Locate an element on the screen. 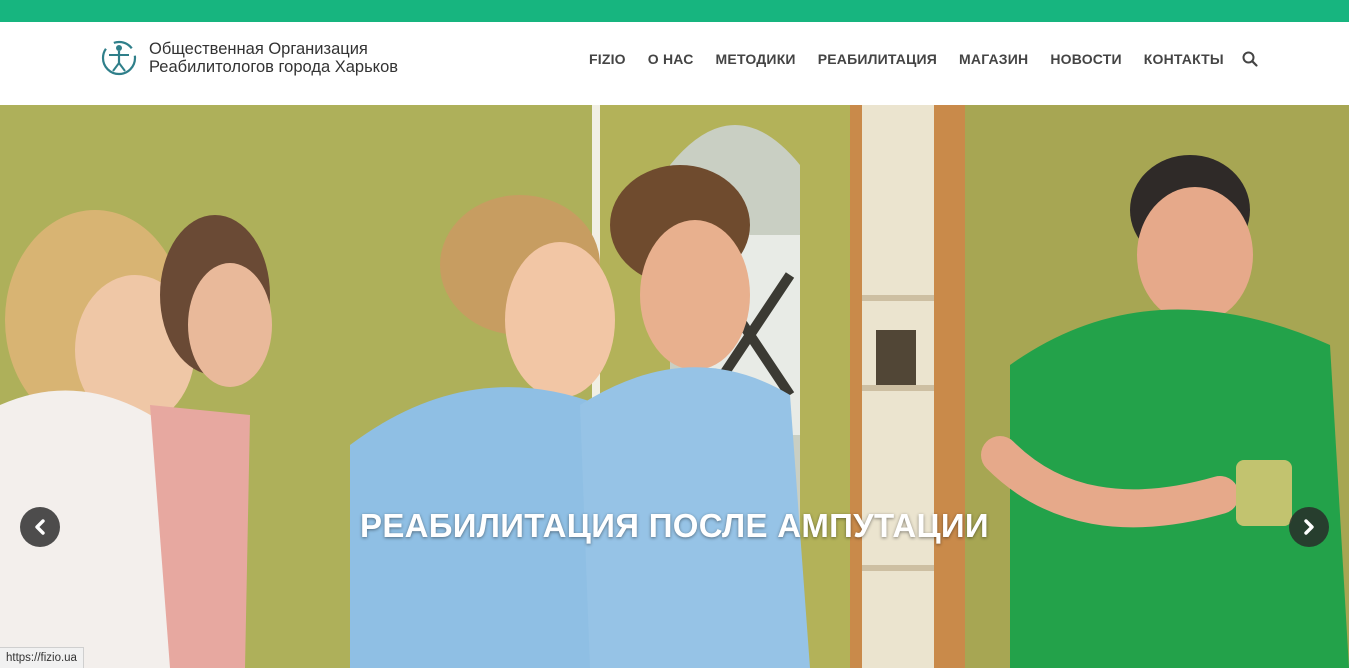  nav-item-contacts: КОНТАКТЫ is located at coordinates (1184, 59).